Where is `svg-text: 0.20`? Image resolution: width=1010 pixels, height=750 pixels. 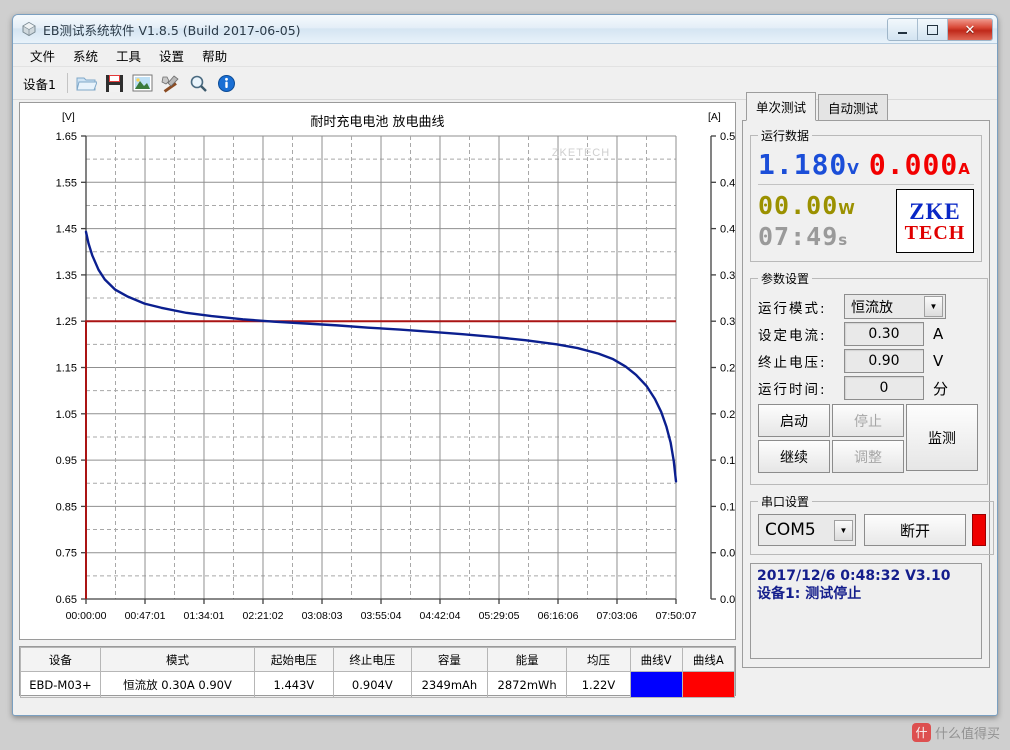
svg-text: 0.20 is located at coordinates (727, 415).